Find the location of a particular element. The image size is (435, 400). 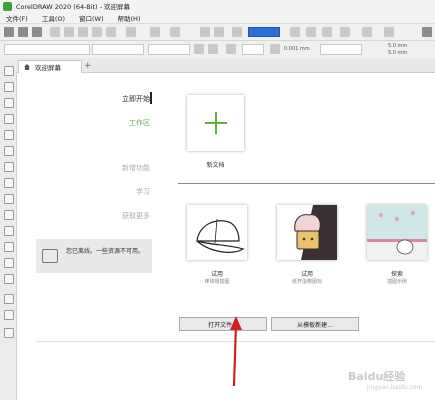

shape-tool-icon is located at coordinates (9, 87).